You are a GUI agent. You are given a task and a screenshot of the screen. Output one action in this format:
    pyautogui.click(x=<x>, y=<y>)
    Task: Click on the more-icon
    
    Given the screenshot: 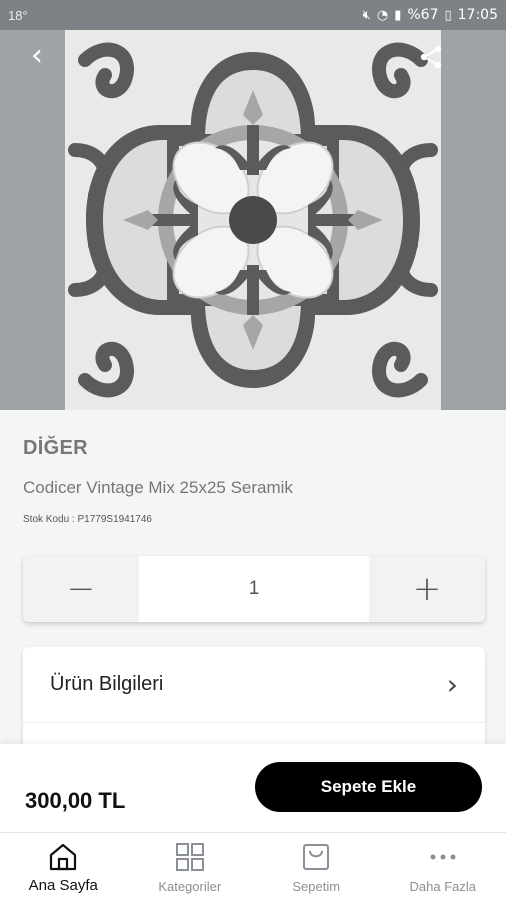 What is the action you would take?
    pyautogui.click(x=443, y=857)
    